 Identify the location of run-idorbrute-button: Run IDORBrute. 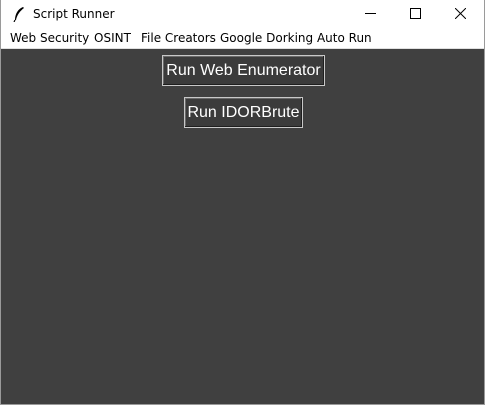
(243, 112).